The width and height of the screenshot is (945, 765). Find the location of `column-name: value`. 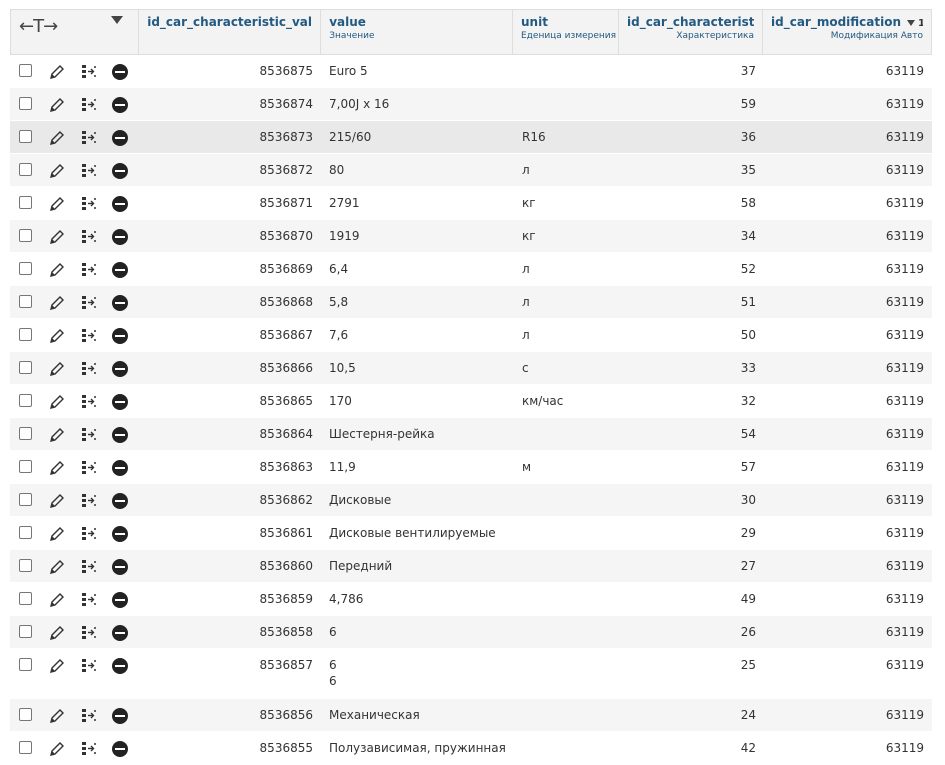

column-name: value is located at coordinates (416, 22).